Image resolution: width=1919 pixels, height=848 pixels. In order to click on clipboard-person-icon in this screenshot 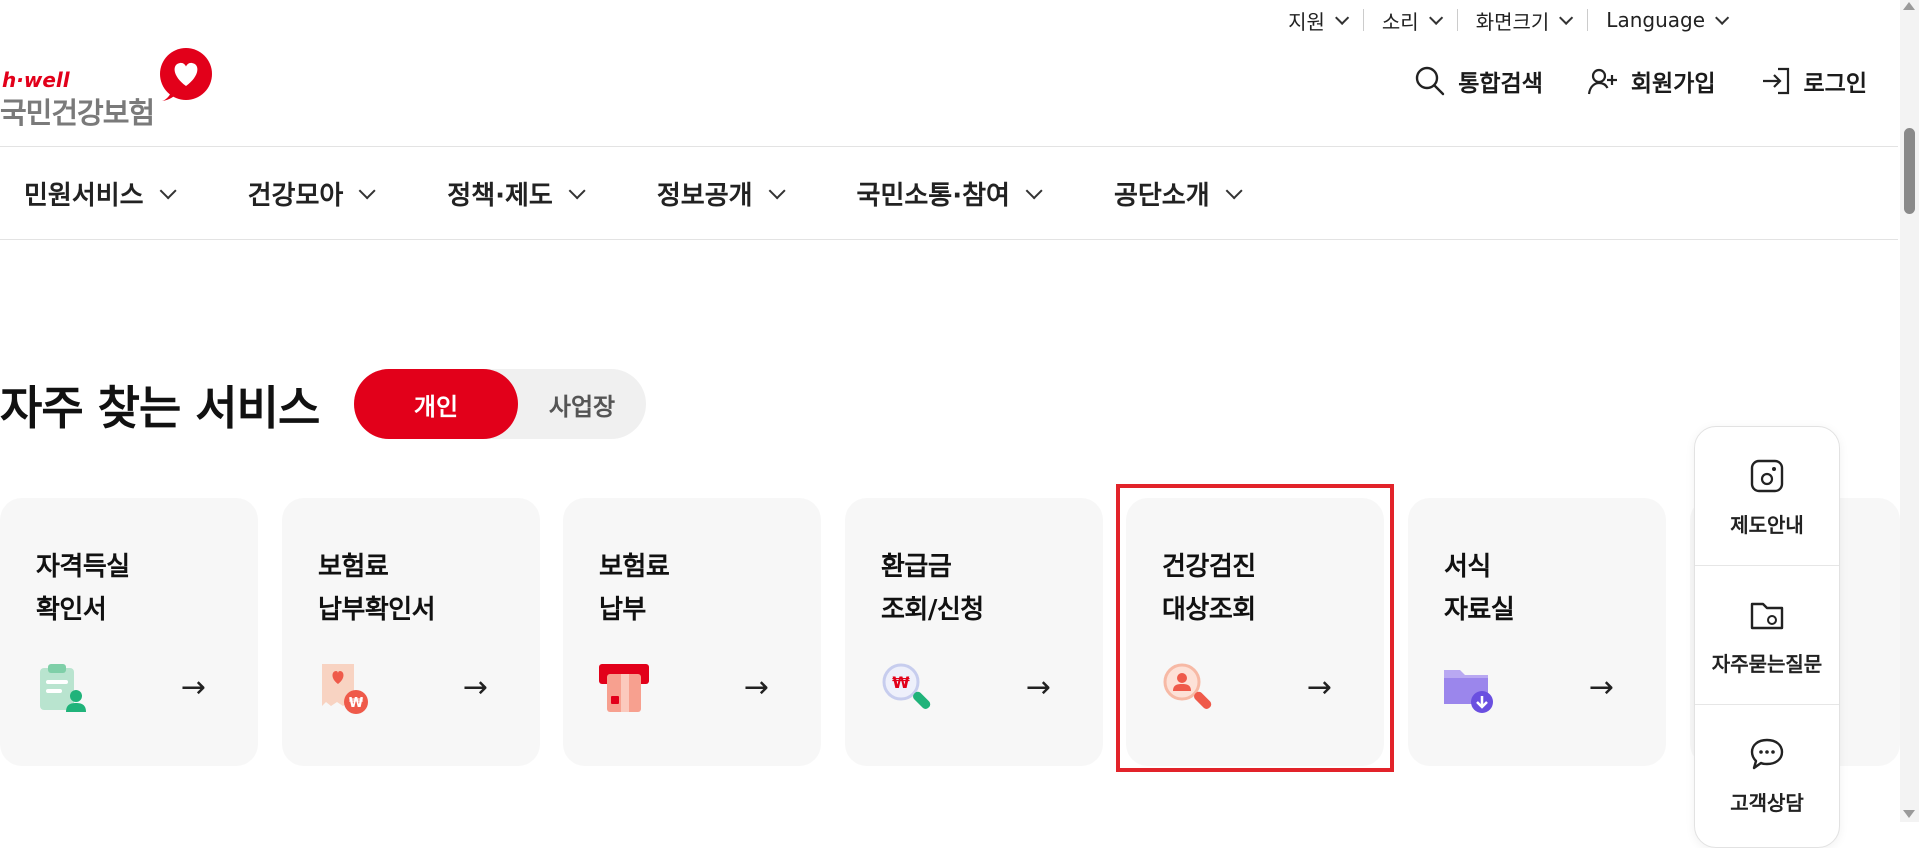, I will do `click(63, 688)`.